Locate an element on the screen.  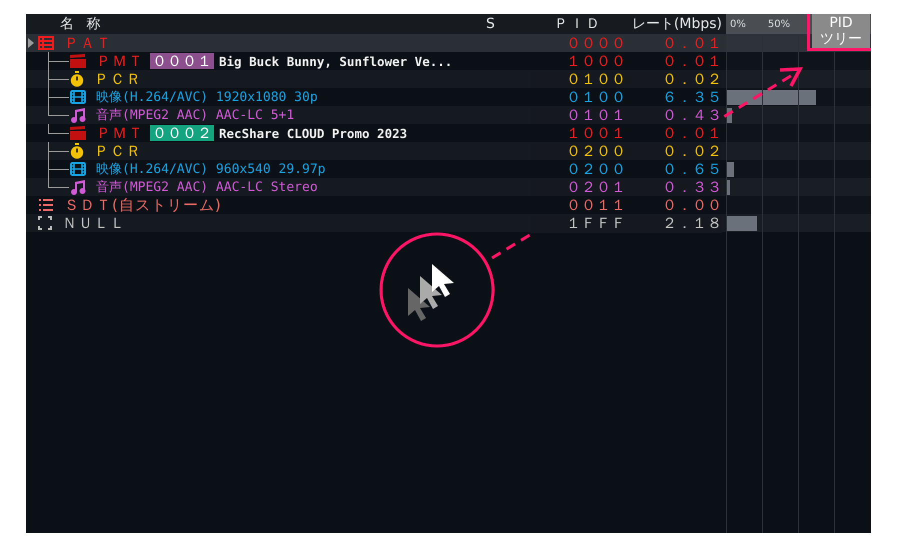
stream-row: ＳＤＴ(自ストリーム) ００１１ ０．００ is located at coordinates (448, 205).